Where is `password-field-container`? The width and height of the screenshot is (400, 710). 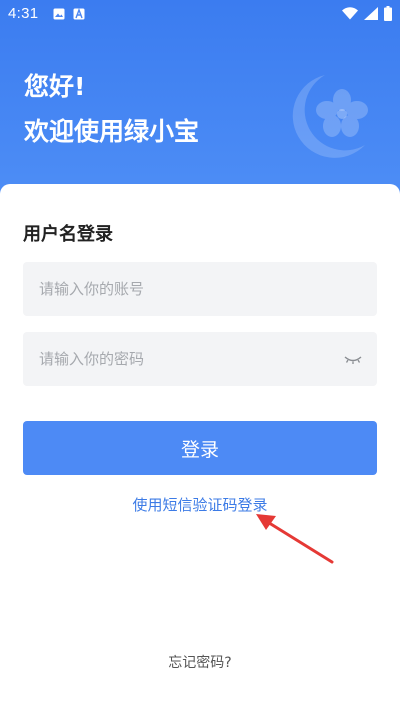 password-field-container is located at coordinates (200, 359).